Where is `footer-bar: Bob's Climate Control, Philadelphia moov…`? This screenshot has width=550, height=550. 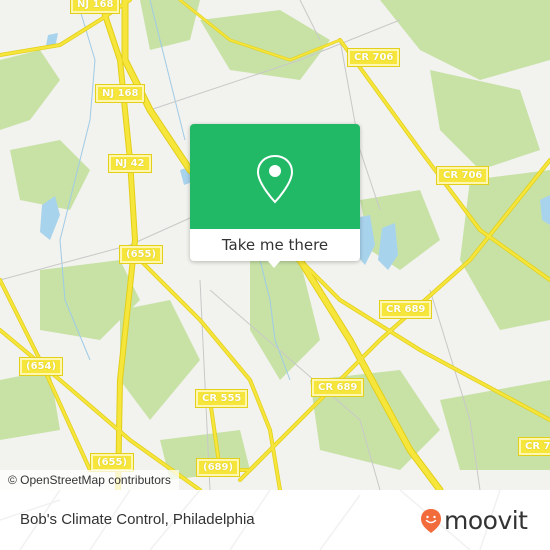 footer-bar: Bob's Climate Control, Philadelphia moov… is located at coordinates (275, 520).